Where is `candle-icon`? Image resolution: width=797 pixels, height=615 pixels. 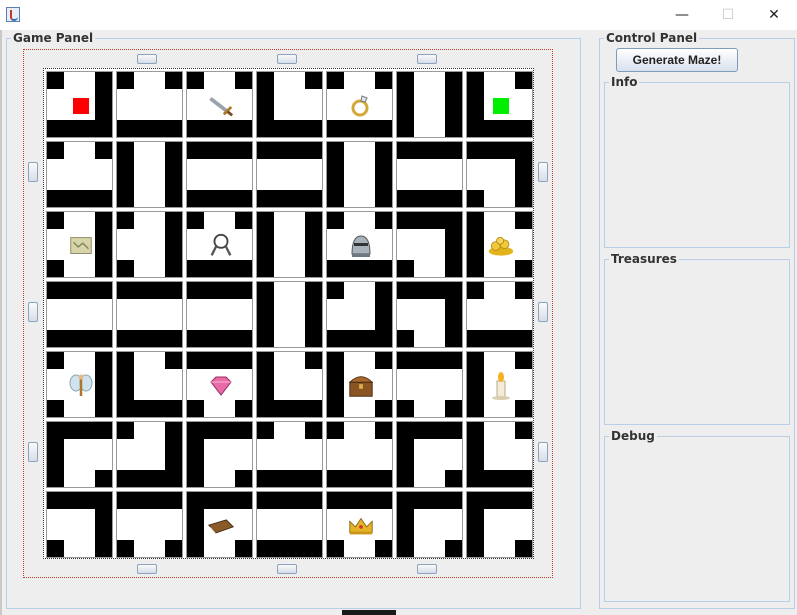
candle-icon is located at coordinates (501, 386).